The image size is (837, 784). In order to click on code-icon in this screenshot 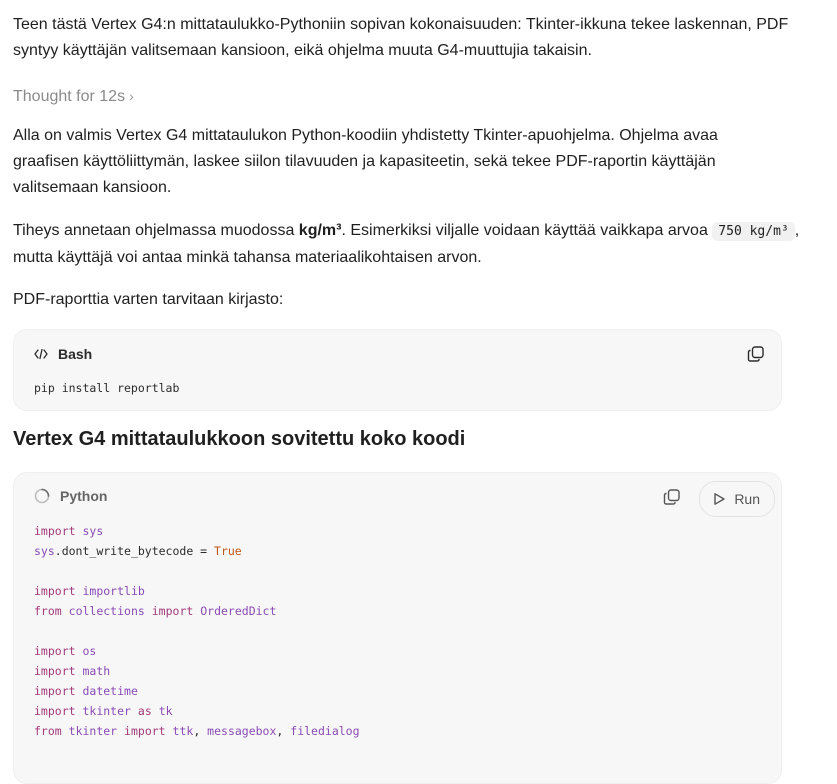, I will do `click(41, 354)`.